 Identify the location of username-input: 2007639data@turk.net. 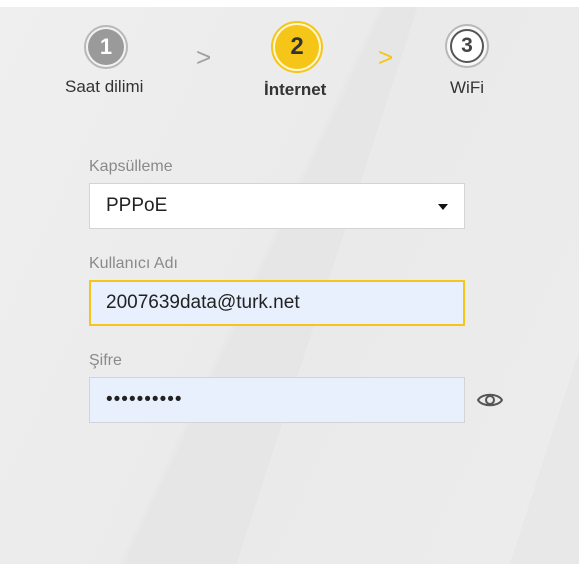
(277, 303).